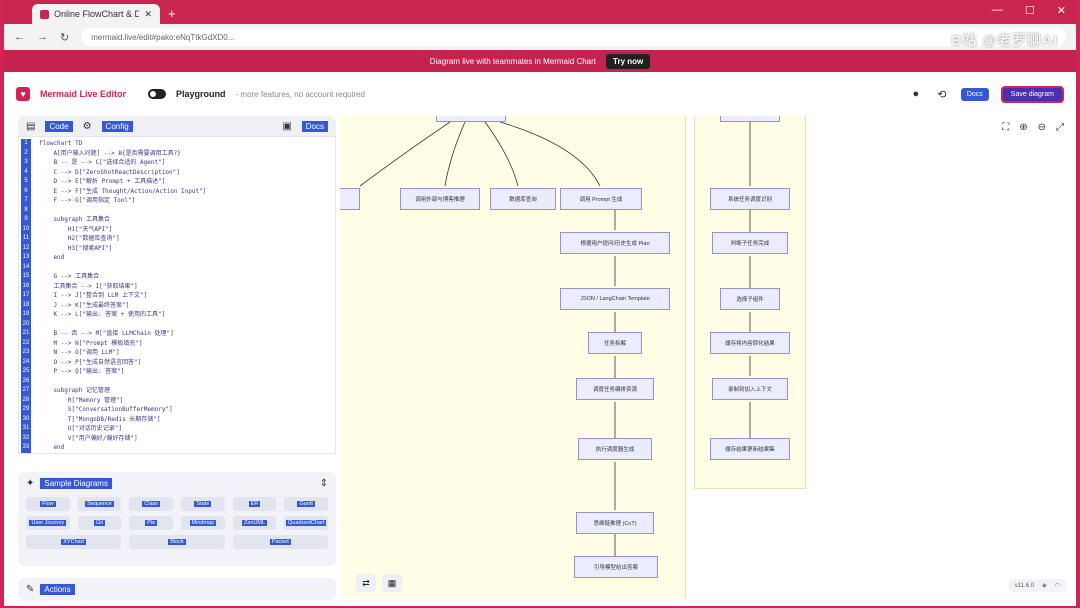 The width and height of the screenshot is (1080, 608). Describe the element at coordinates (615, 523) in the screenshot. I see `diagram-node: 思维链推理 (CoT)` at that location.